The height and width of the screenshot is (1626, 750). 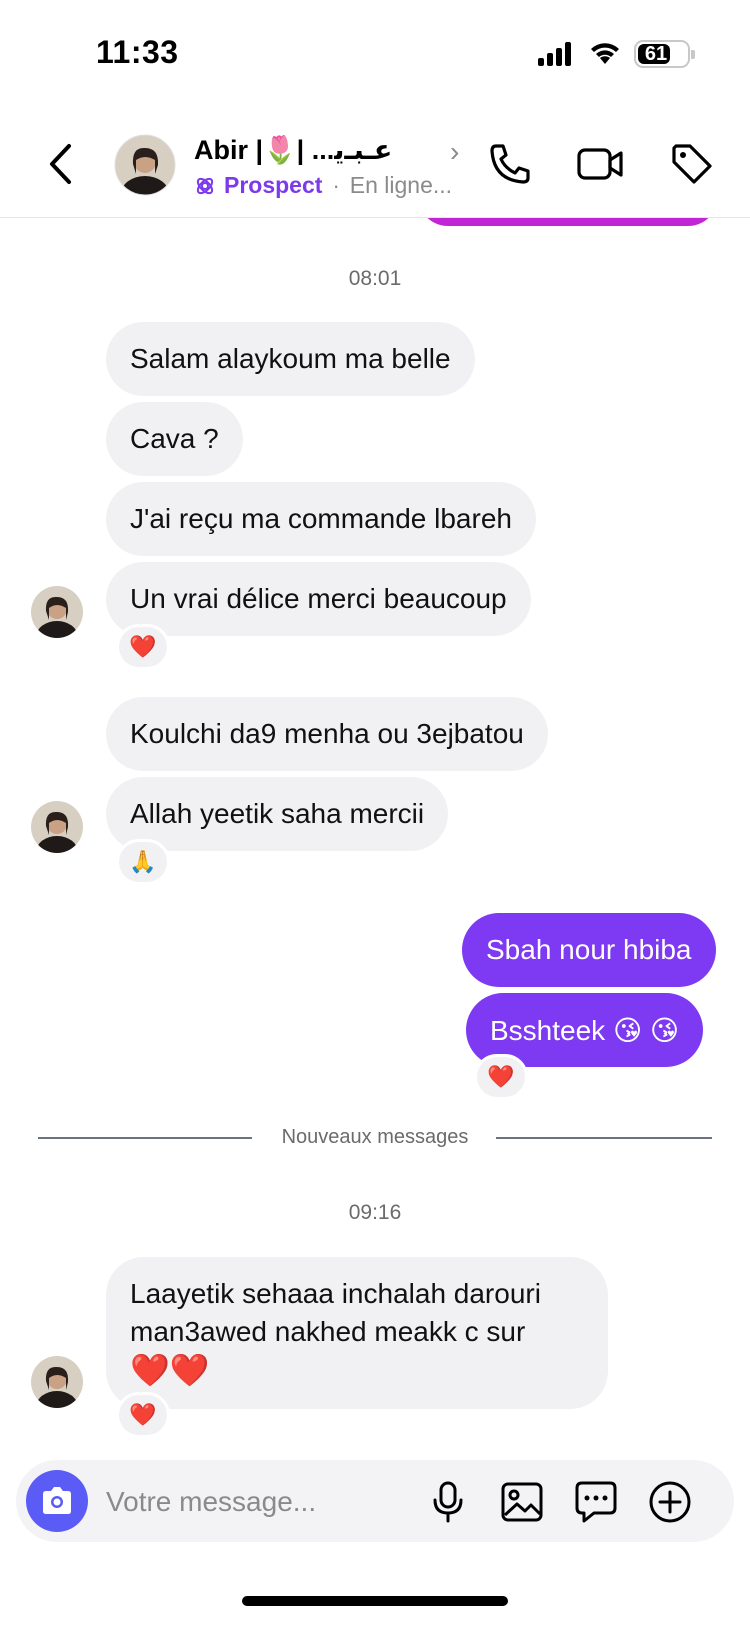 I want to click on message-input, so click(x=256, y=1502).